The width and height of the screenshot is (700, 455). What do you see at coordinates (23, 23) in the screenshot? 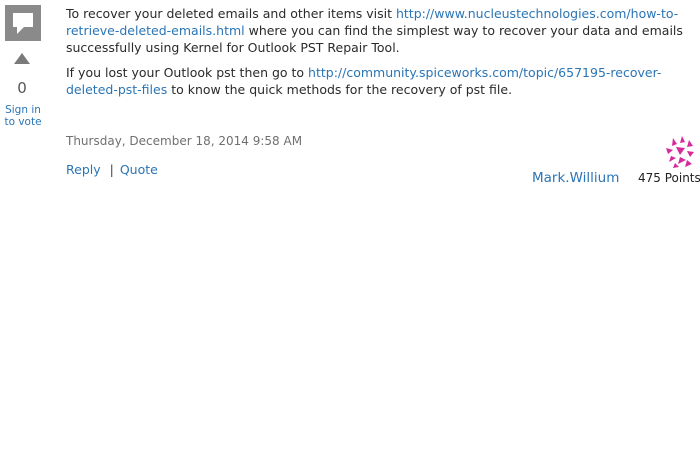
I see `comment-icon` at bounding box center [23, 23].